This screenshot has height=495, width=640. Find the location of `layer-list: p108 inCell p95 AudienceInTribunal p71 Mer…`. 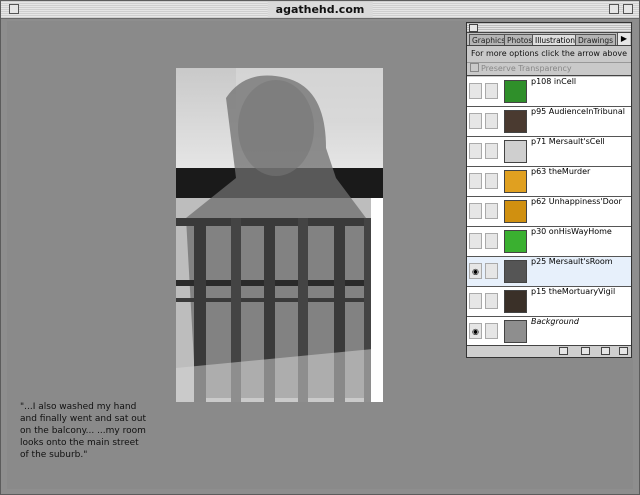

layer-list: p108 inCell p95 AudienceInTribunal p71 Mer… is located at coordinates (549, 212).